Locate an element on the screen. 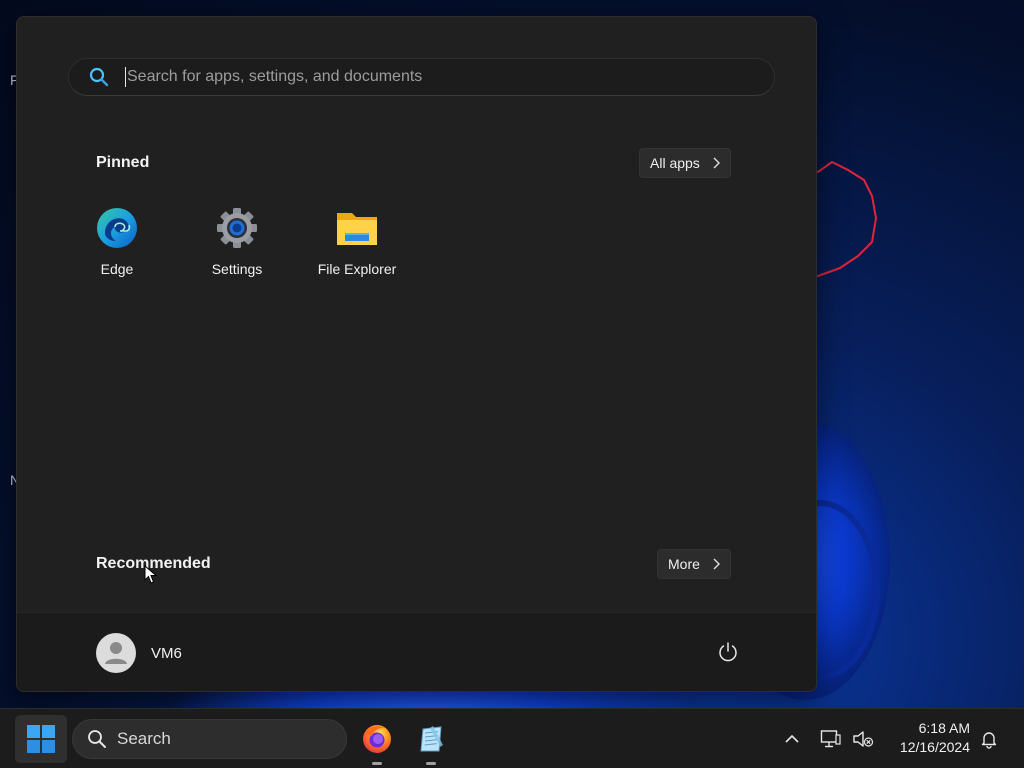 This screenshot has width=1024, height=768. user-icon is located at coordinates (116, 653).